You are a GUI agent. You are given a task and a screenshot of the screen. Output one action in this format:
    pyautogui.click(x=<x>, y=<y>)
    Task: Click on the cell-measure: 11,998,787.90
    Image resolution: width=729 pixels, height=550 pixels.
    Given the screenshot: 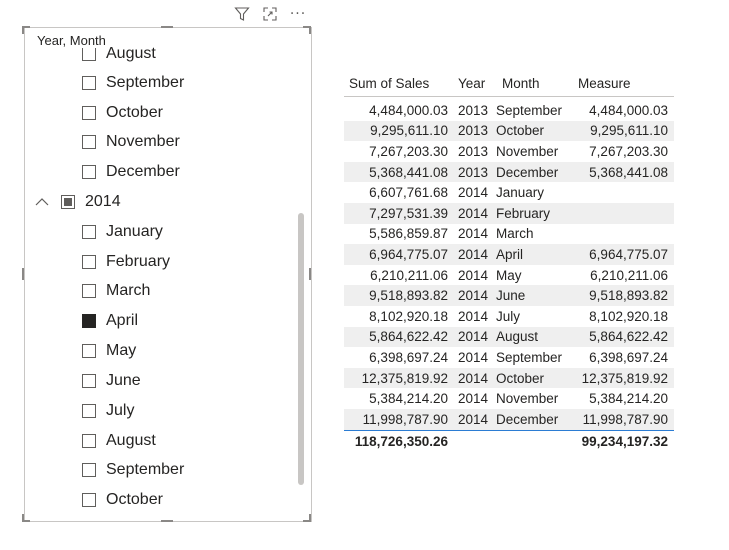 What is the action you would take?
    pyautogui.click(x=625, y=419)
    